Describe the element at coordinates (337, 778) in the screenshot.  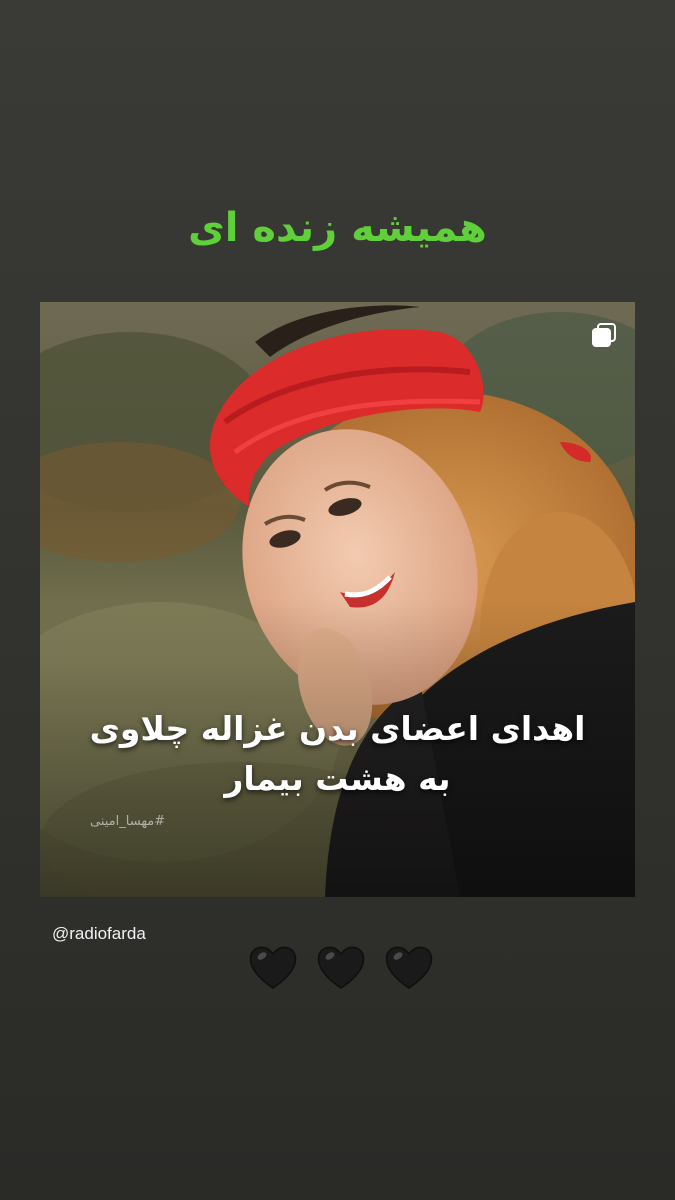
I see `post-caption-line-2: به هشت بیمار` at that location.